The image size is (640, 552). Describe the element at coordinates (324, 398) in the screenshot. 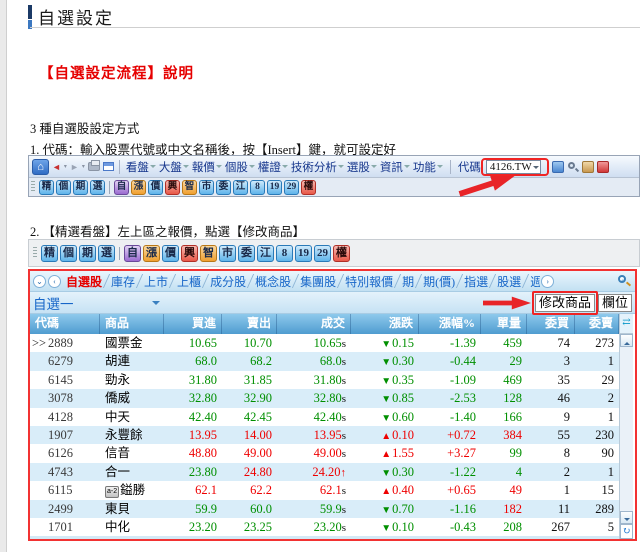

I see `table-row: 3078 僑威 32.80 32.90 32.80s ▼0.85 -2.53 128 46 2` at that location.